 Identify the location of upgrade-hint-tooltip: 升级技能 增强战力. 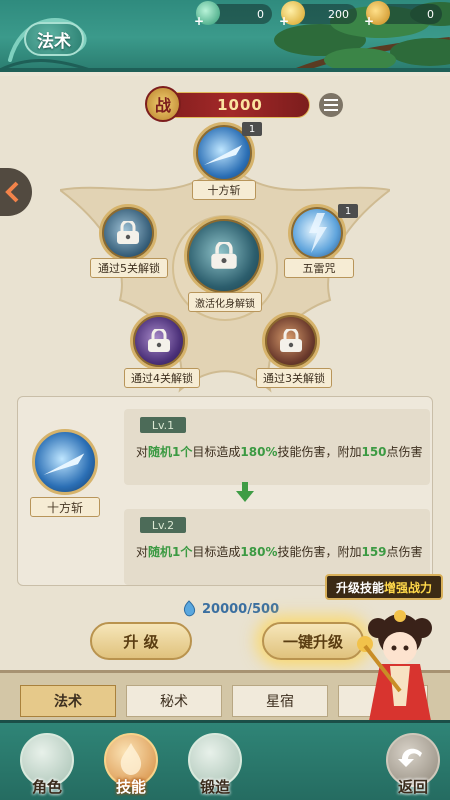
(384, 587).